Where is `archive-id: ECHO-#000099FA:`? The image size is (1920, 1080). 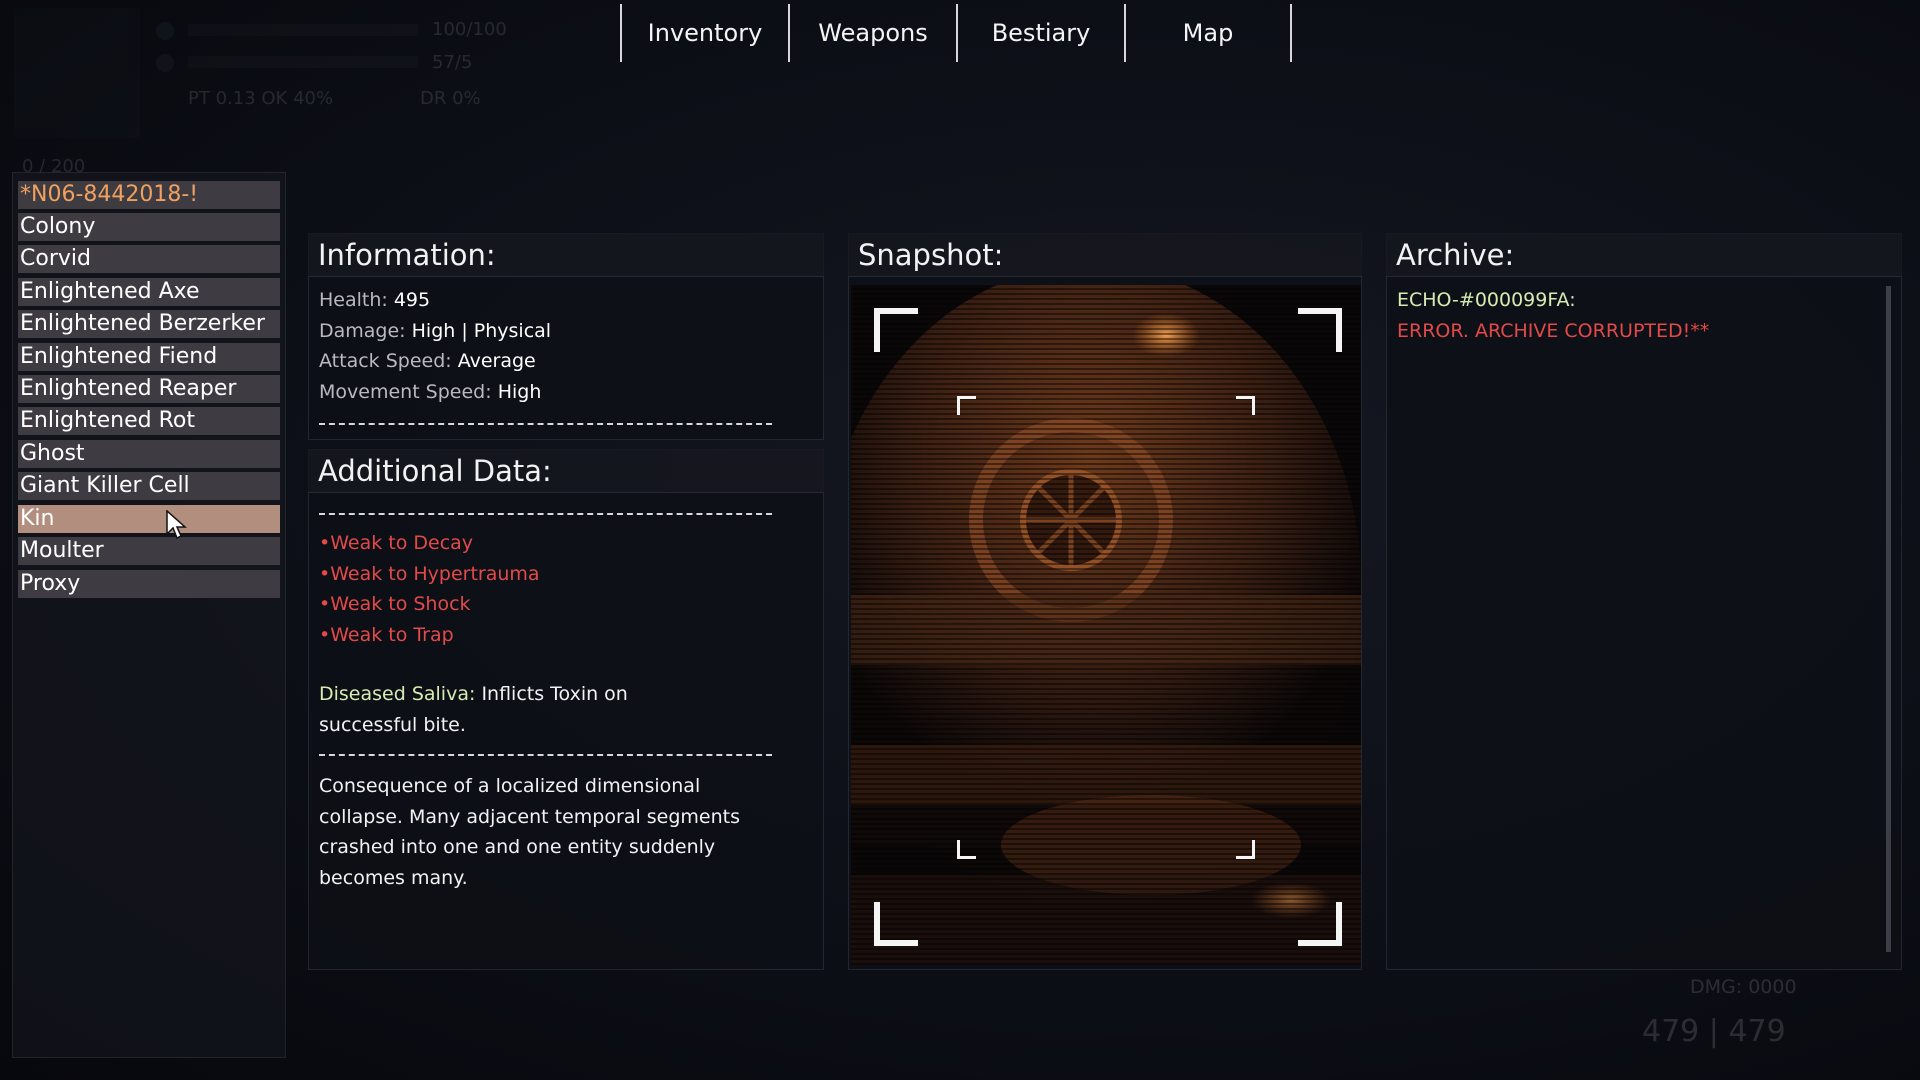 archive-id: ECHO-#000099FA: is located at coordinates (1486, 300).